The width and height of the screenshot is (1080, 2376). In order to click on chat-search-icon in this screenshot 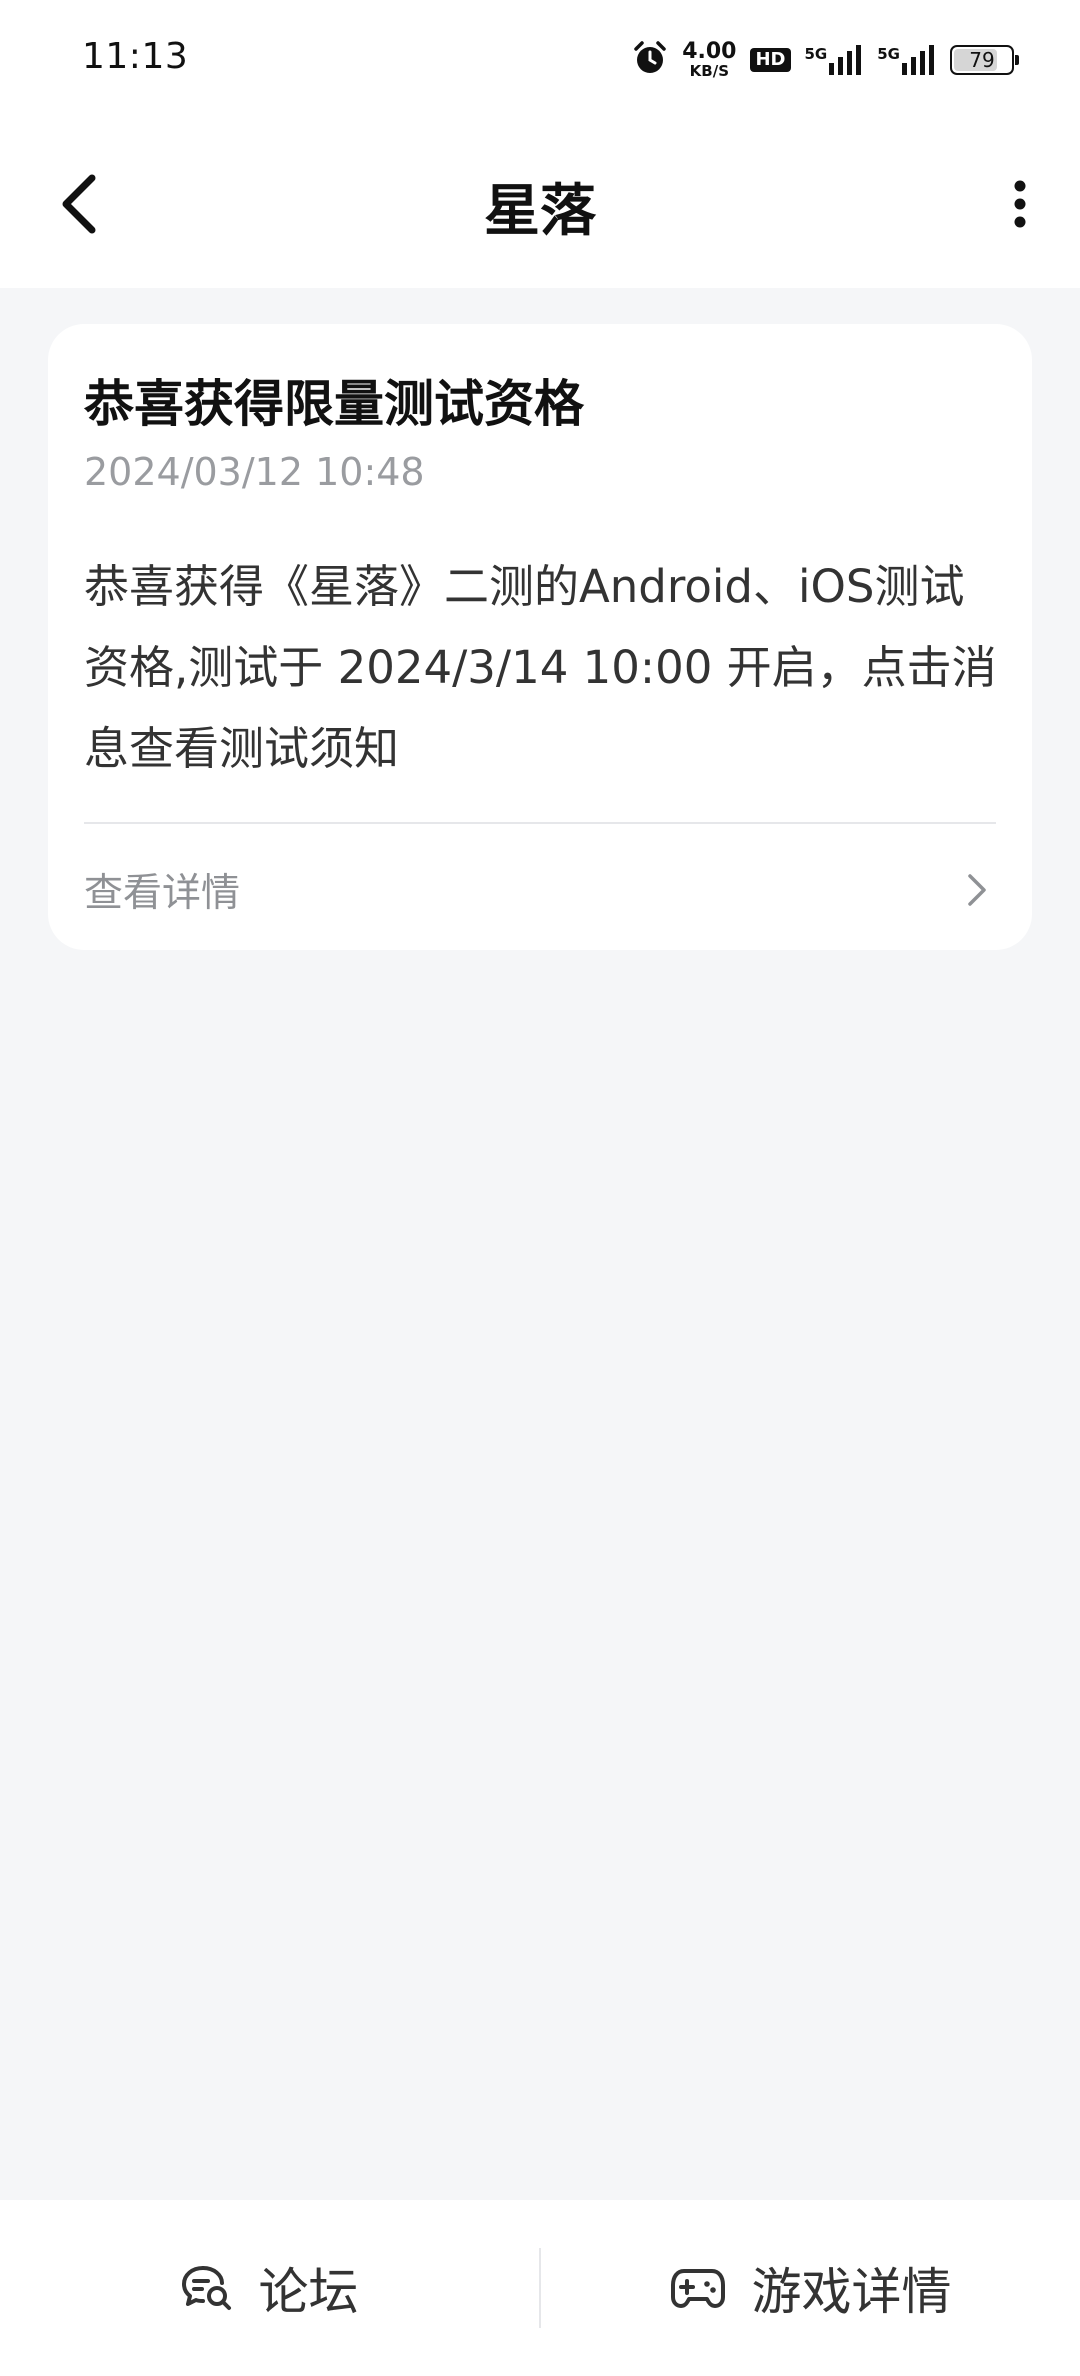, I will do `click(206, 2288)`.